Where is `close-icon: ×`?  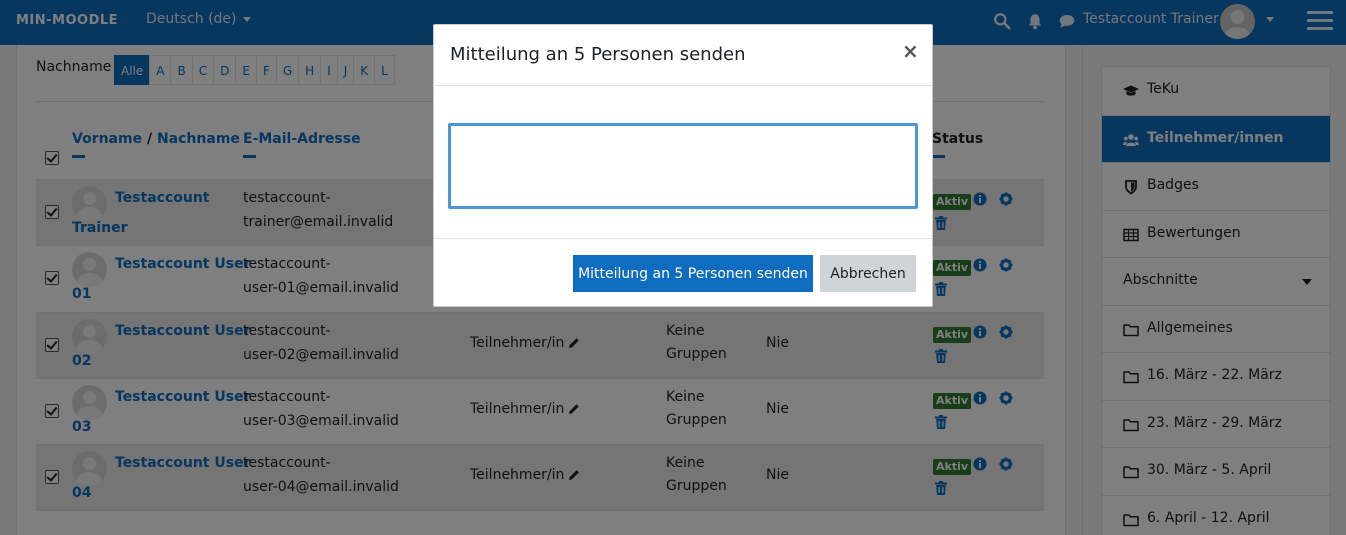 close-icon: × is located at coordinates (910, 51).